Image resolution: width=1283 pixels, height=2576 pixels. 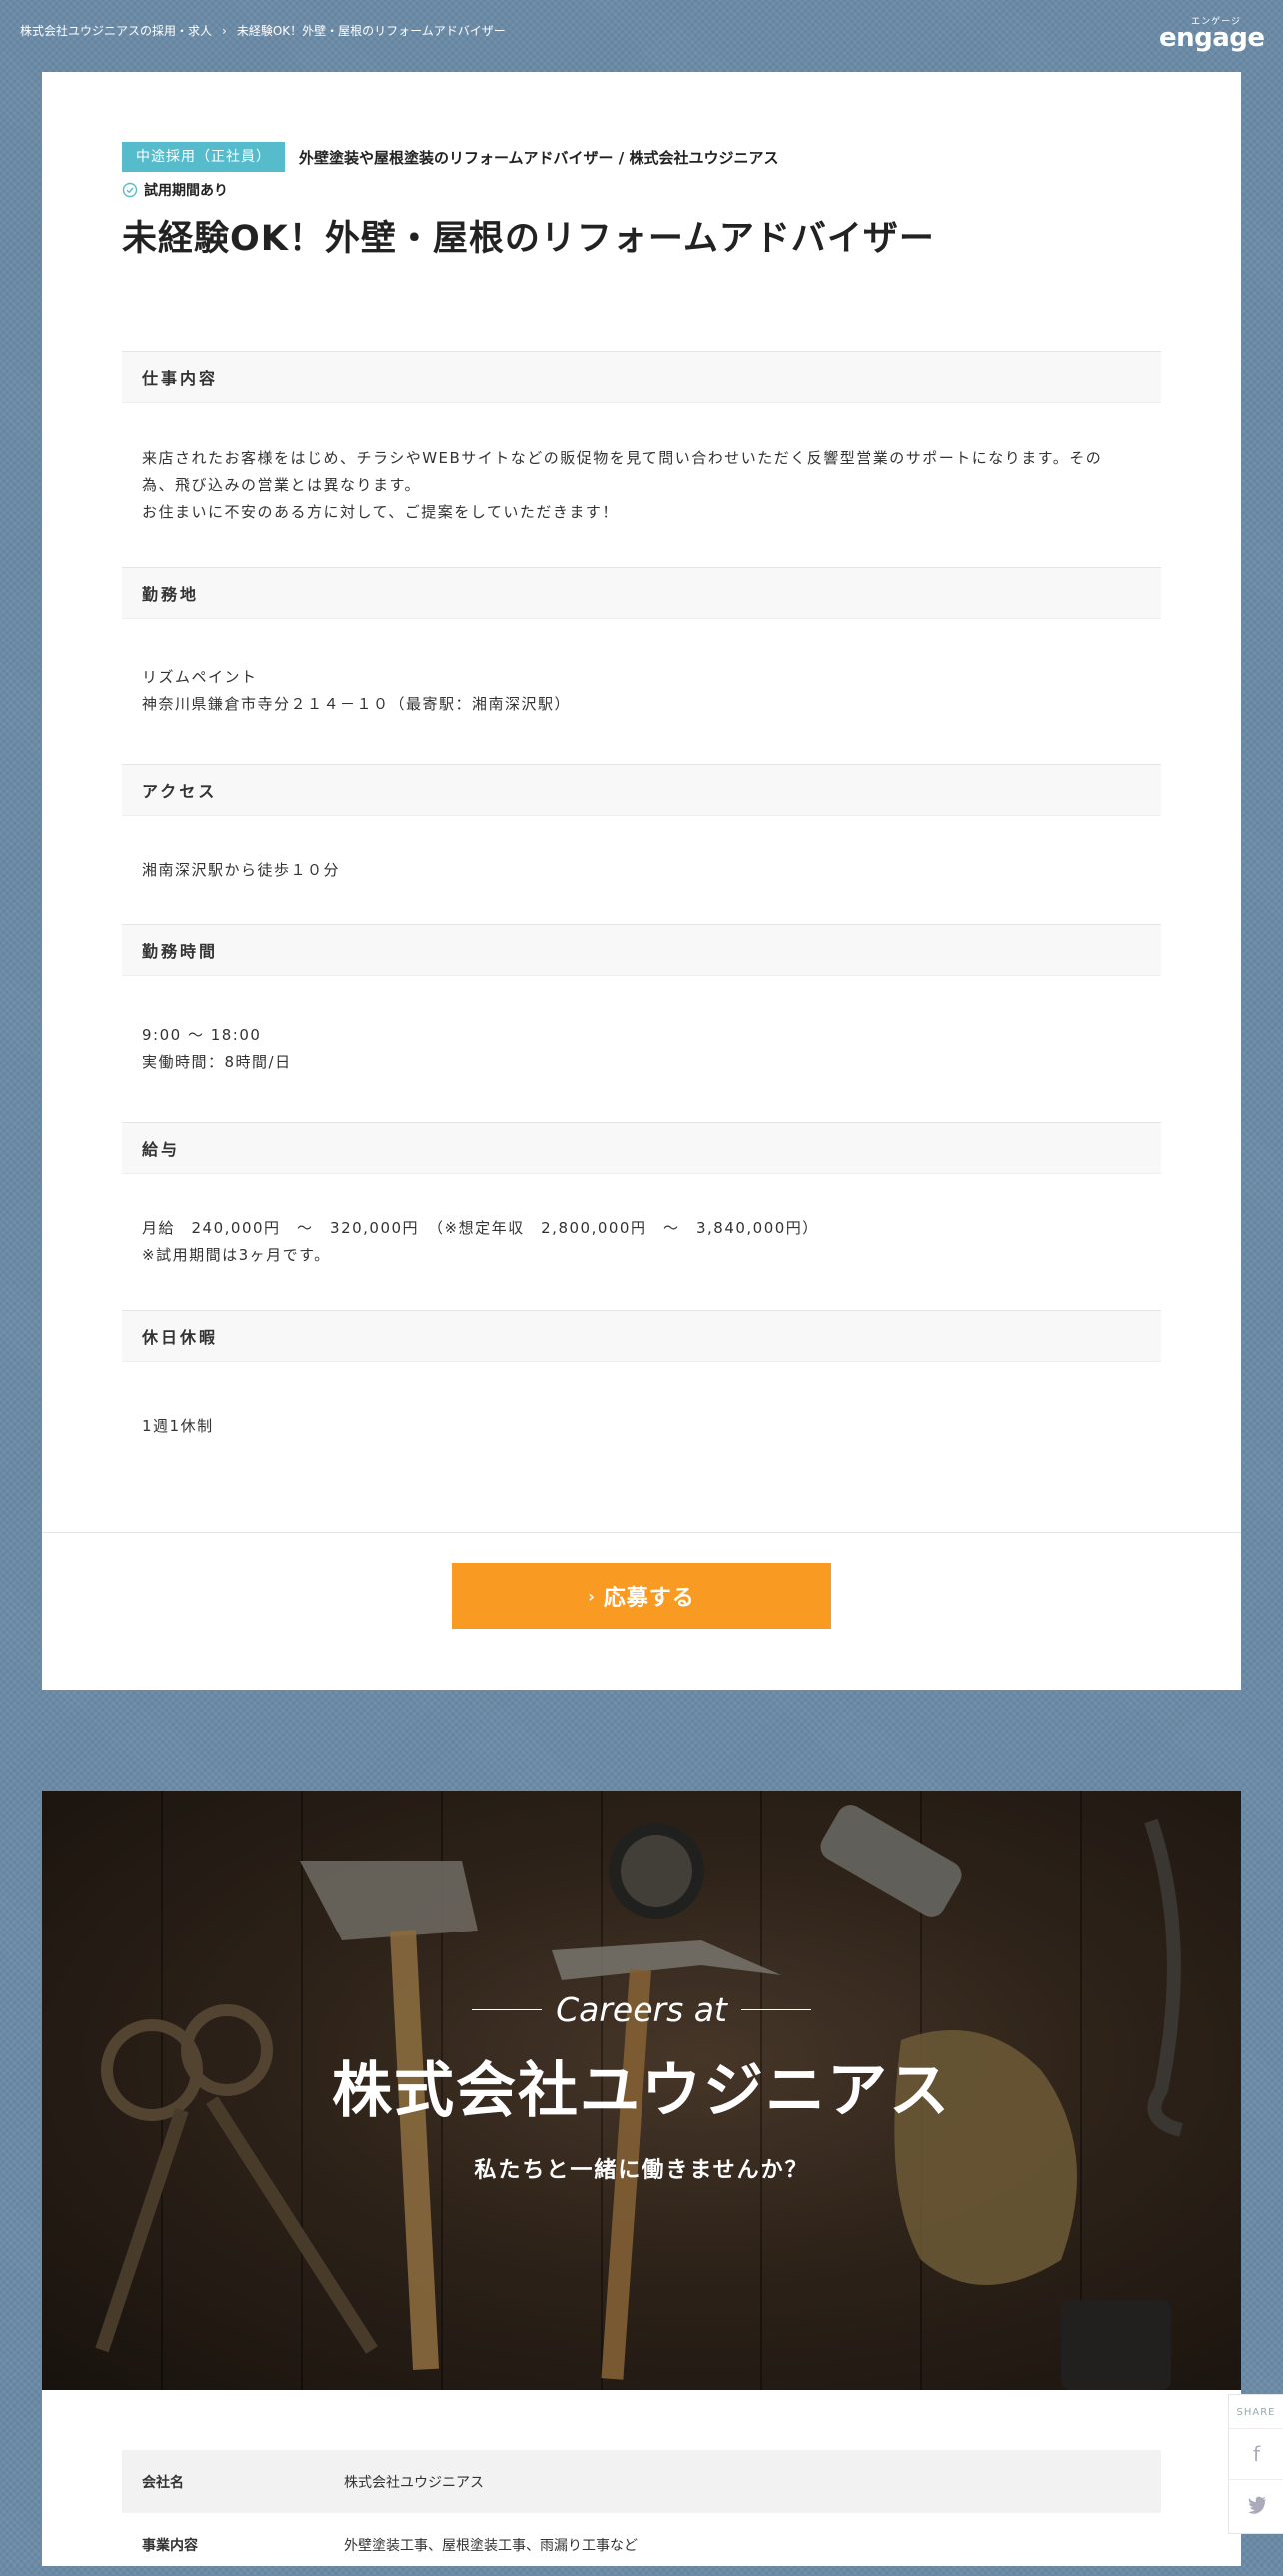 What do you see at coordinates (641, 593) in the screenshot?
I see `section-heading-location: 勤務地` at bounding box center [641, 593].